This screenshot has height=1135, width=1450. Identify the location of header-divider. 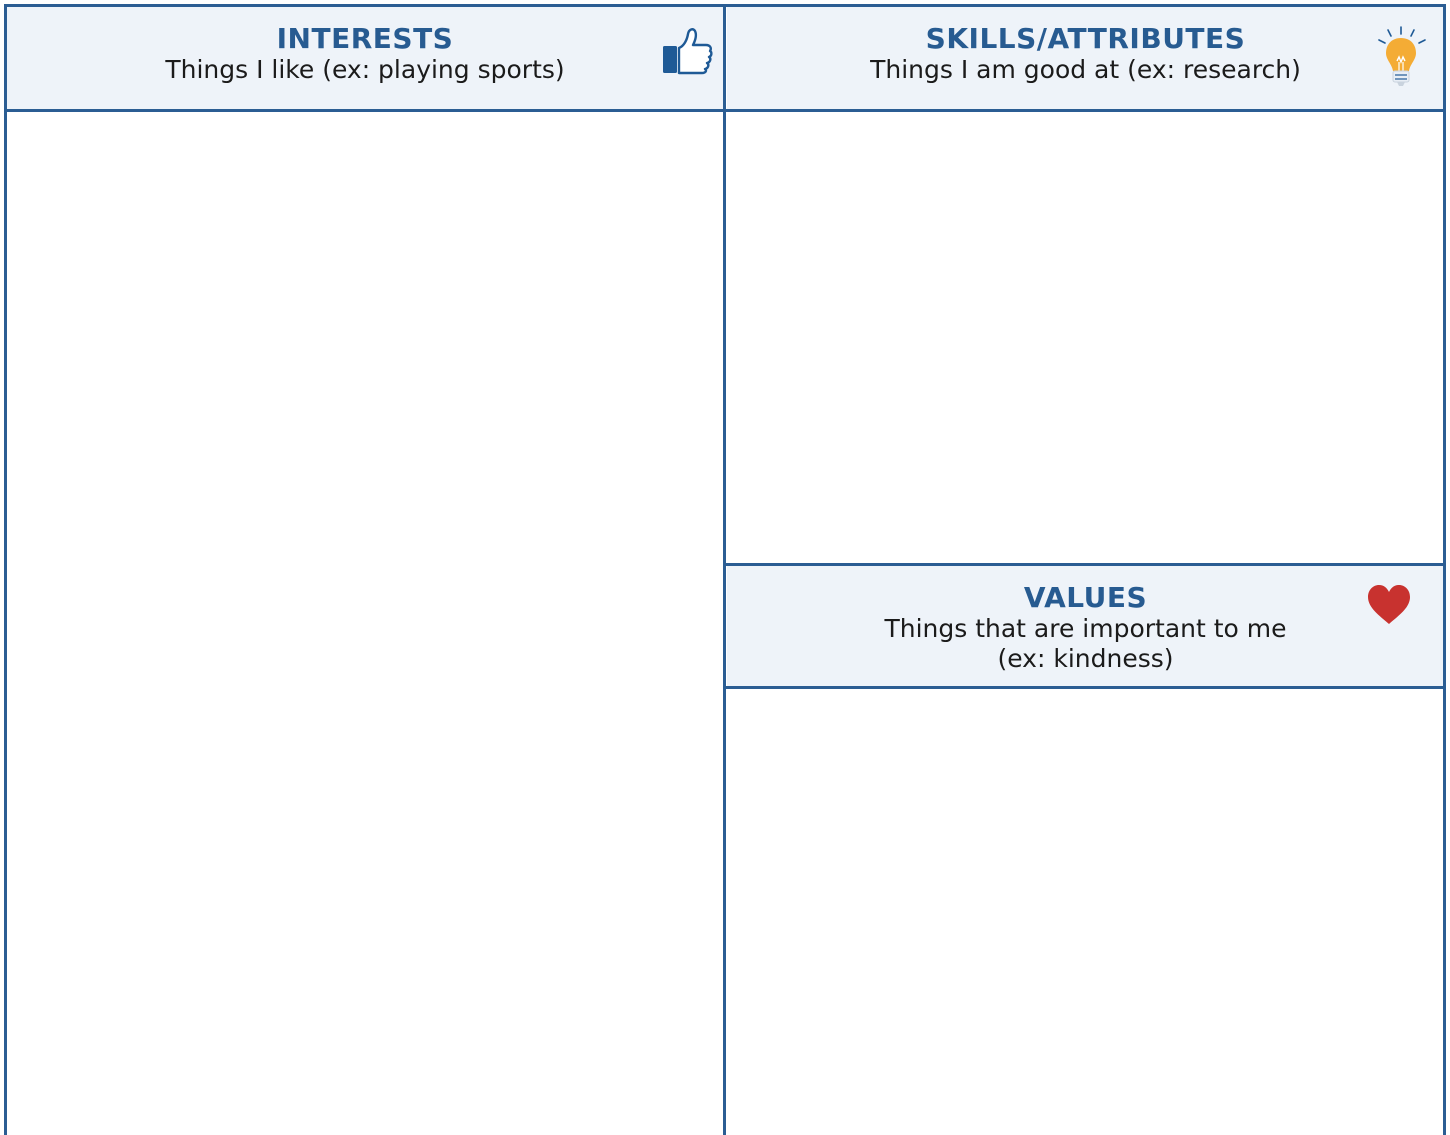
(725, 110).